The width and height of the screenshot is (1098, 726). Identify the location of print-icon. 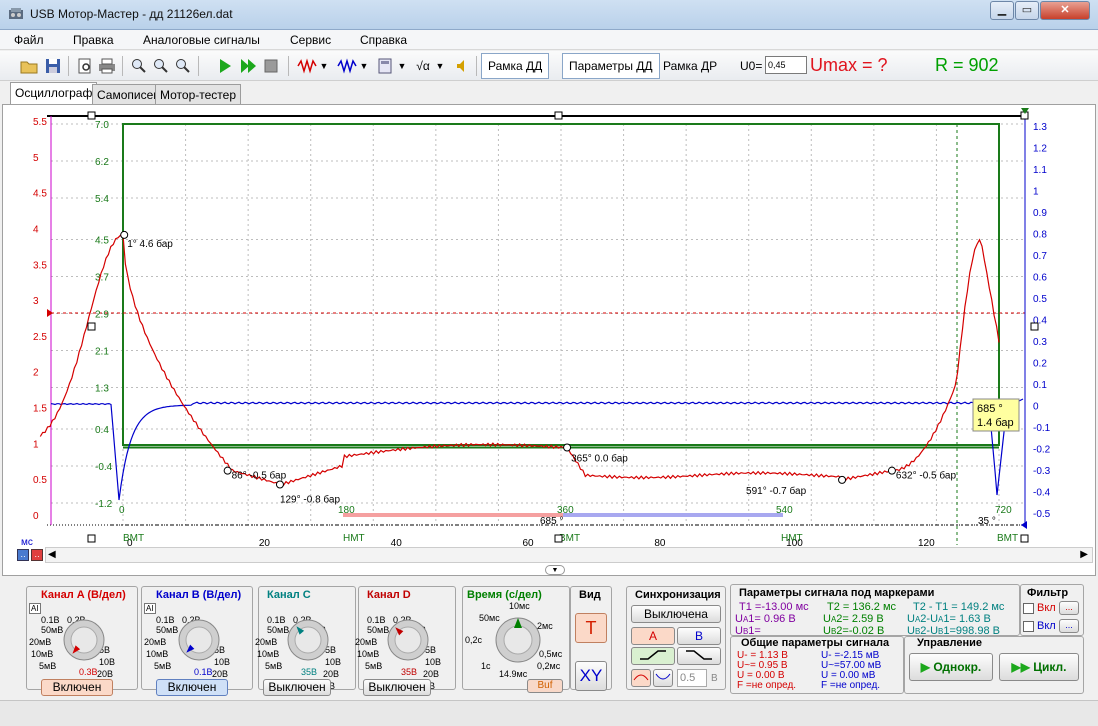
(107, 66).